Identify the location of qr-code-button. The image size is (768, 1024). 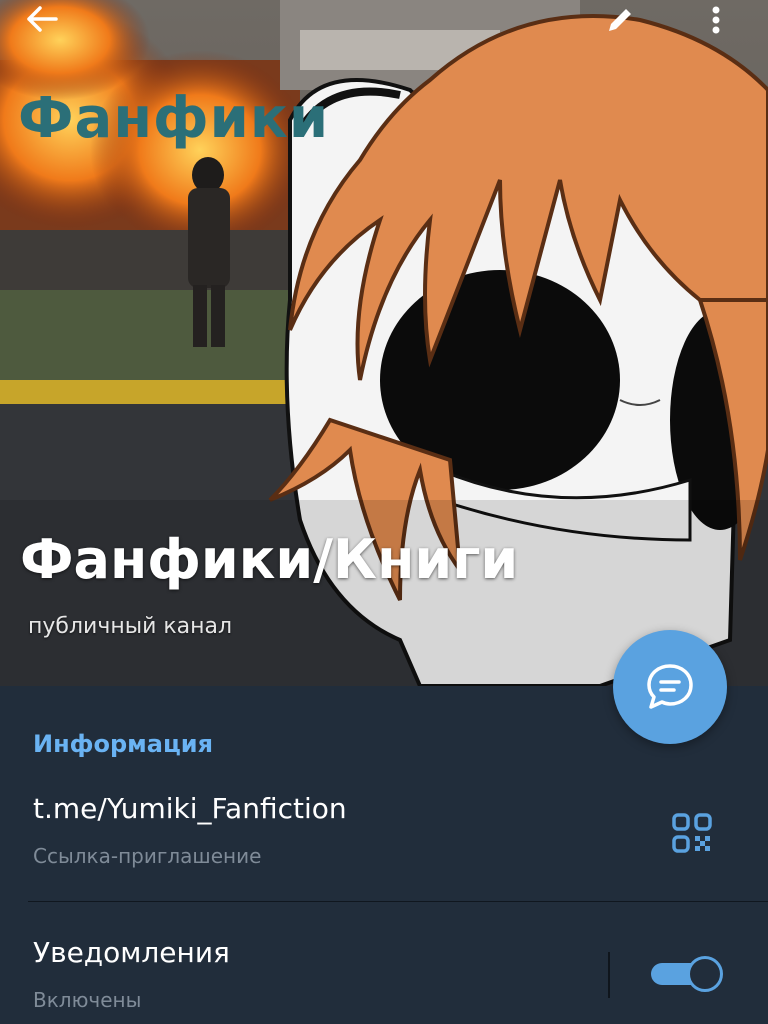
(692, 833).